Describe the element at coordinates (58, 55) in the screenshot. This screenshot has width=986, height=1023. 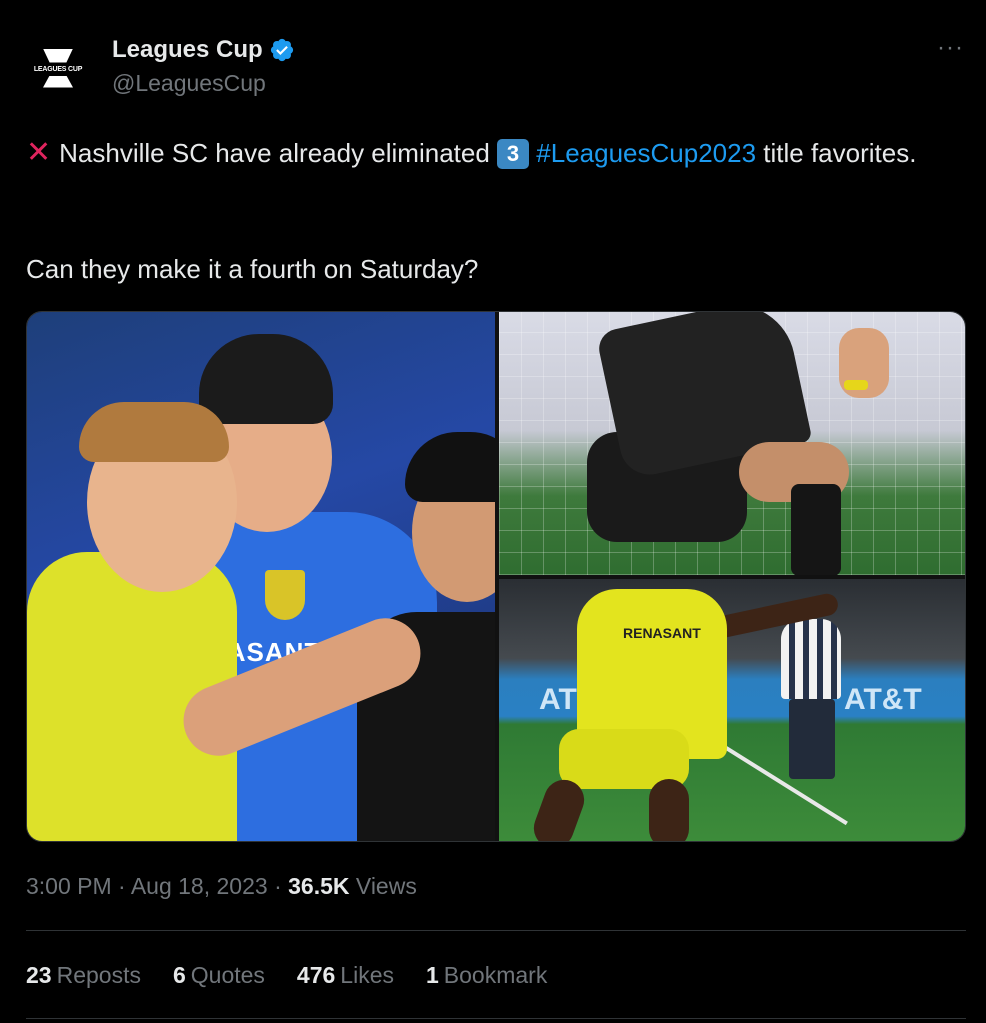
I see `leagues-cup-logo-top` at that location.